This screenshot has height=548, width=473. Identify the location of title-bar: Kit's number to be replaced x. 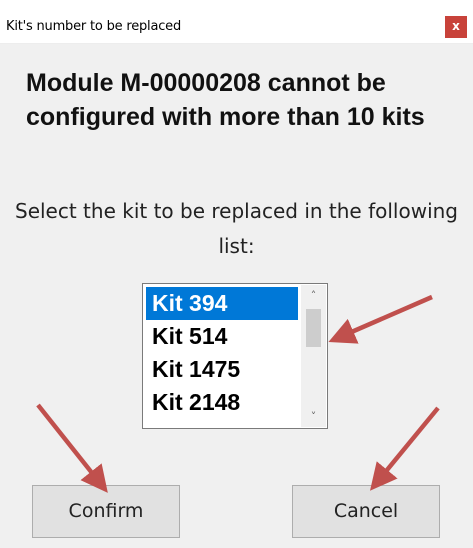
(236, 27).